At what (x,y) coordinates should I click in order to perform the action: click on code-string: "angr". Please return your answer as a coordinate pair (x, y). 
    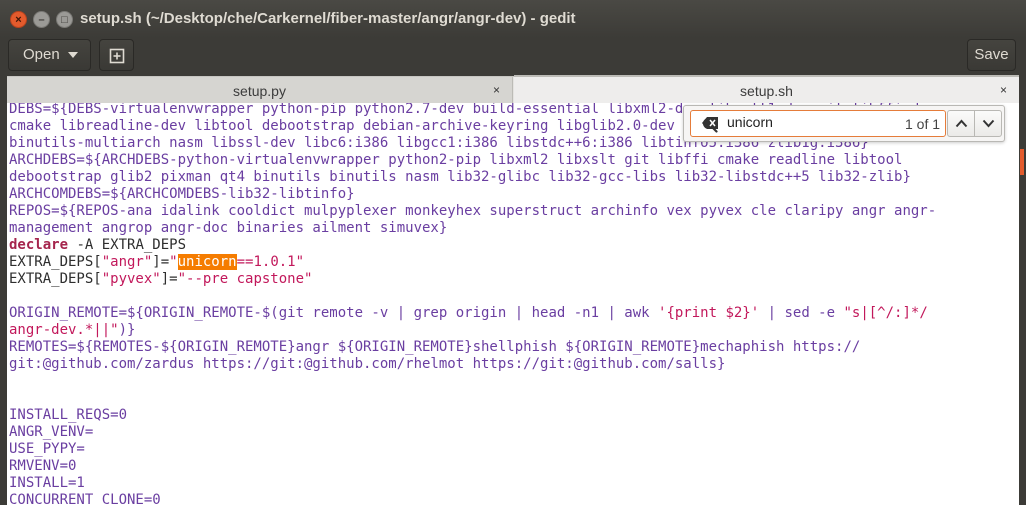
    Looking at the image, I should click on (127, 262).